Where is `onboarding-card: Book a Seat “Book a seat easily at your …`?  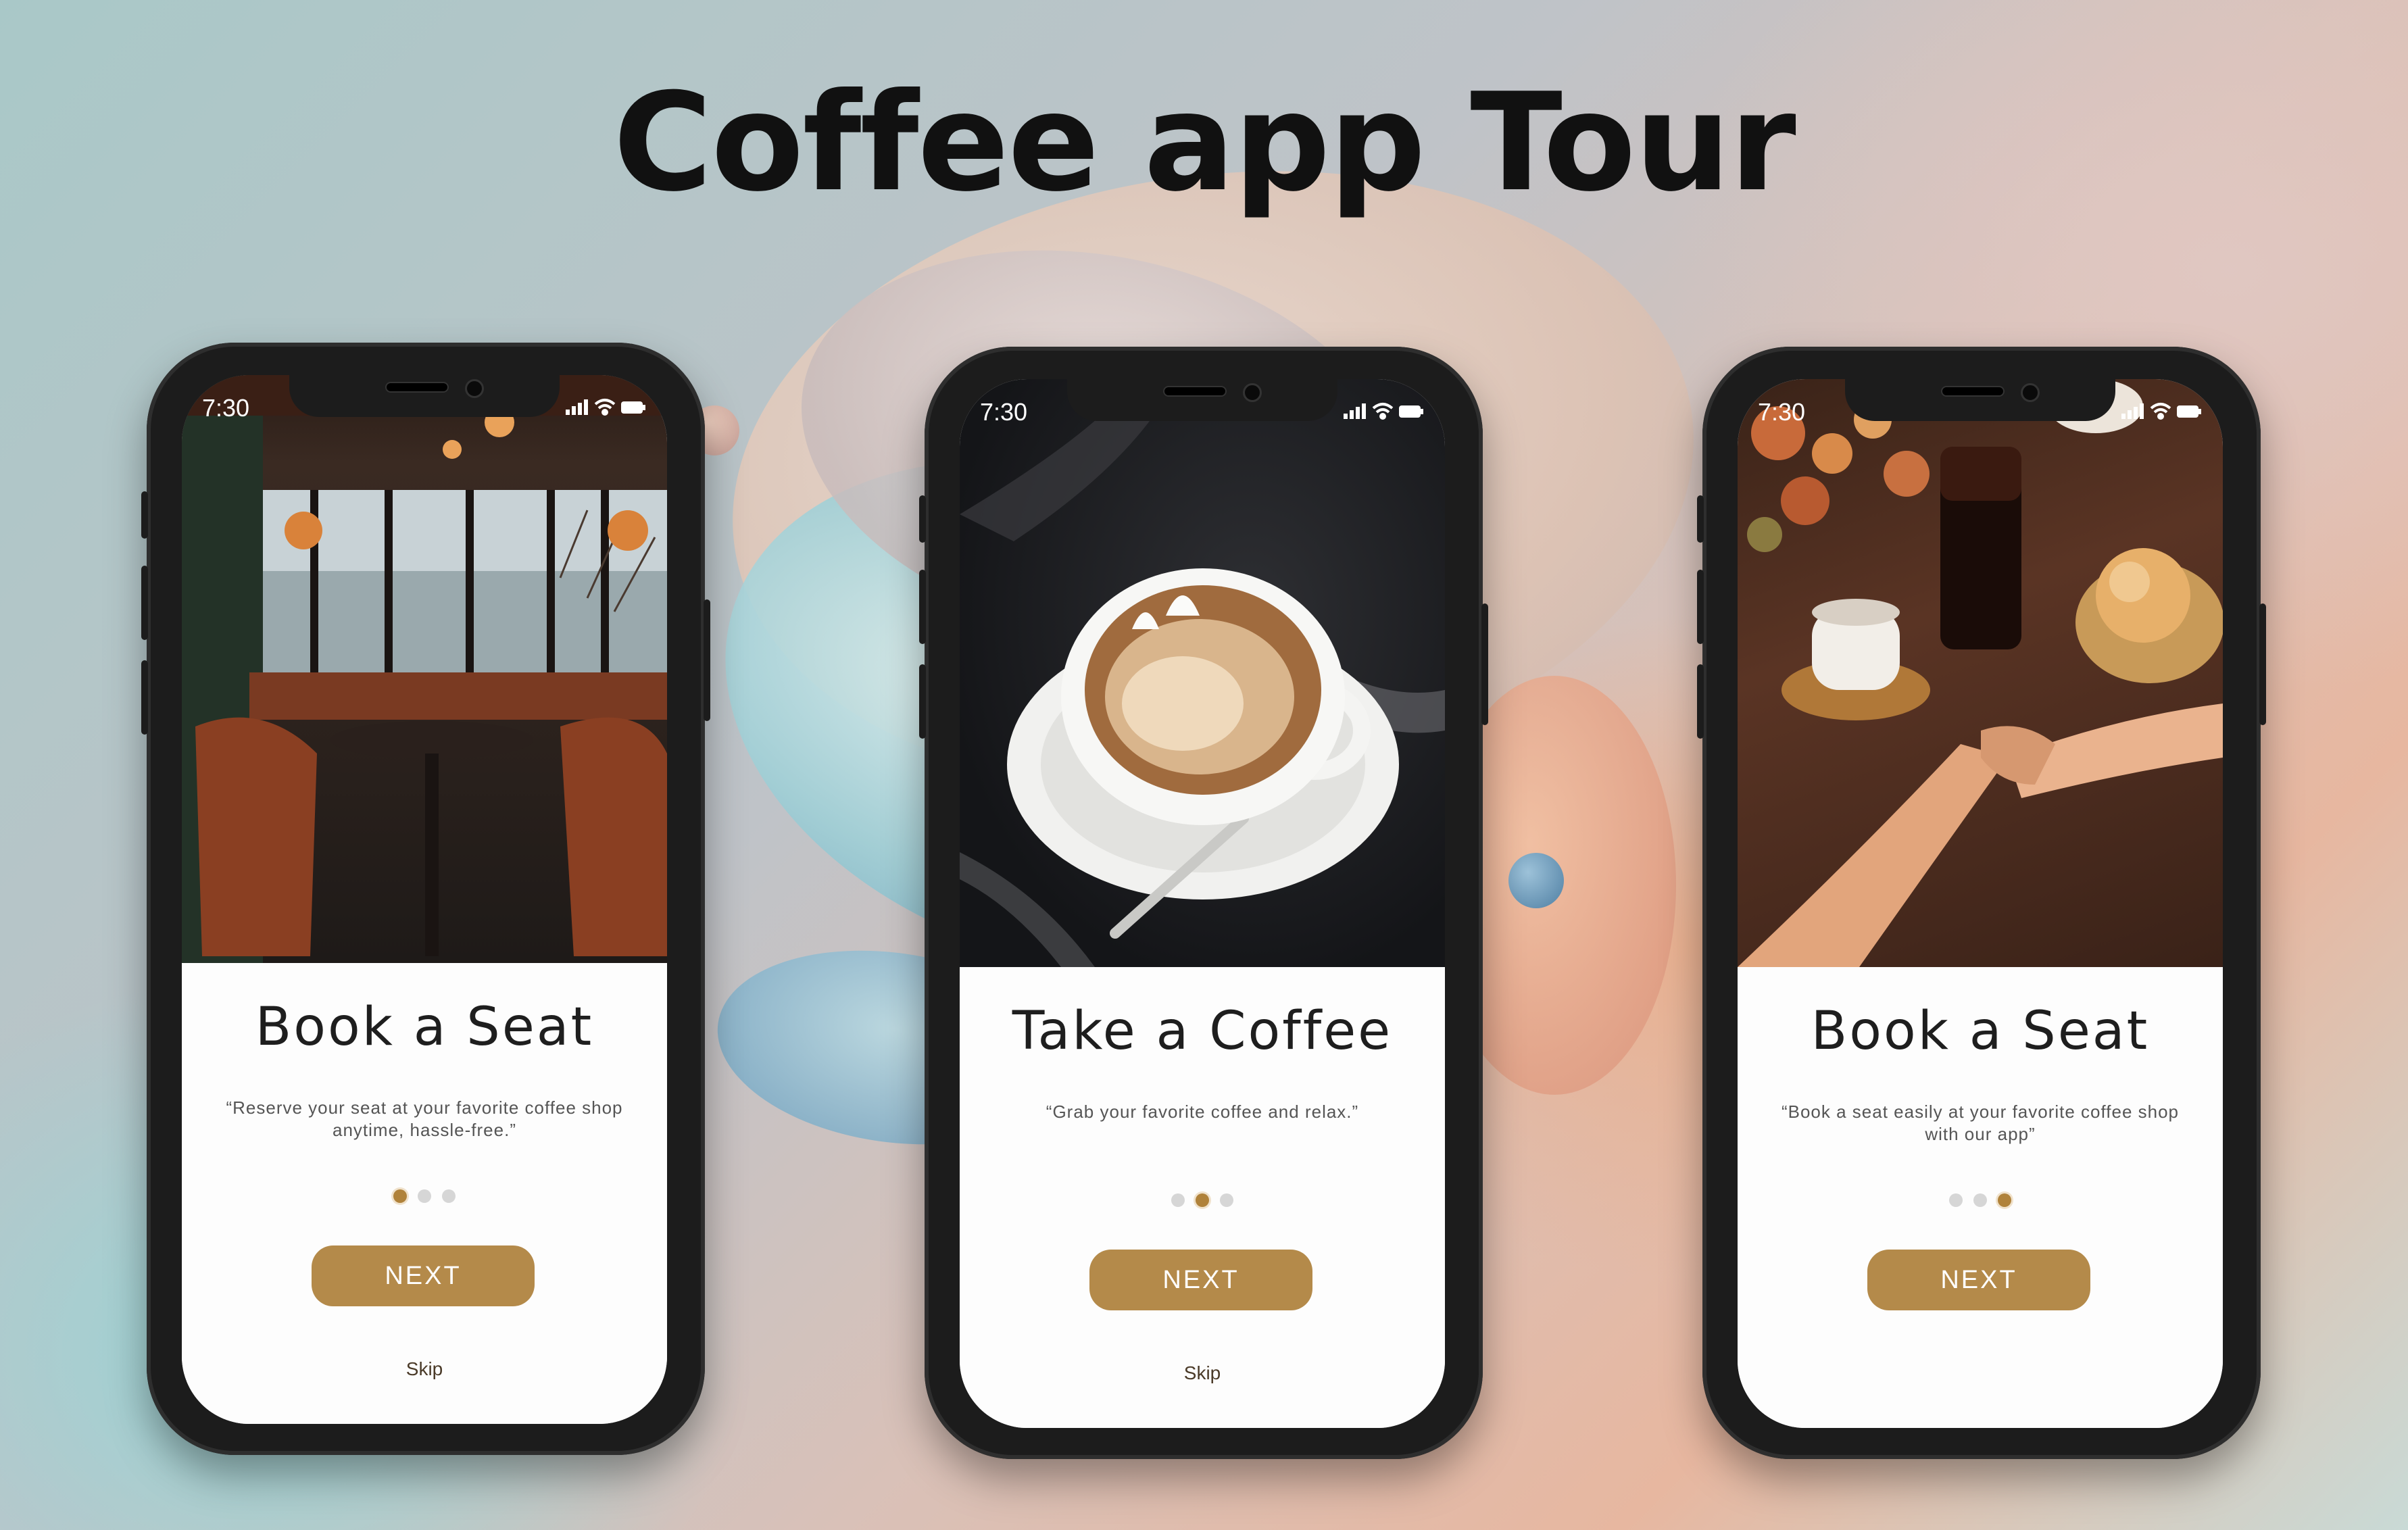
onboarding-card: Book a Seat “Book a seat easily at your … is located at coordinates (1980, 1198).